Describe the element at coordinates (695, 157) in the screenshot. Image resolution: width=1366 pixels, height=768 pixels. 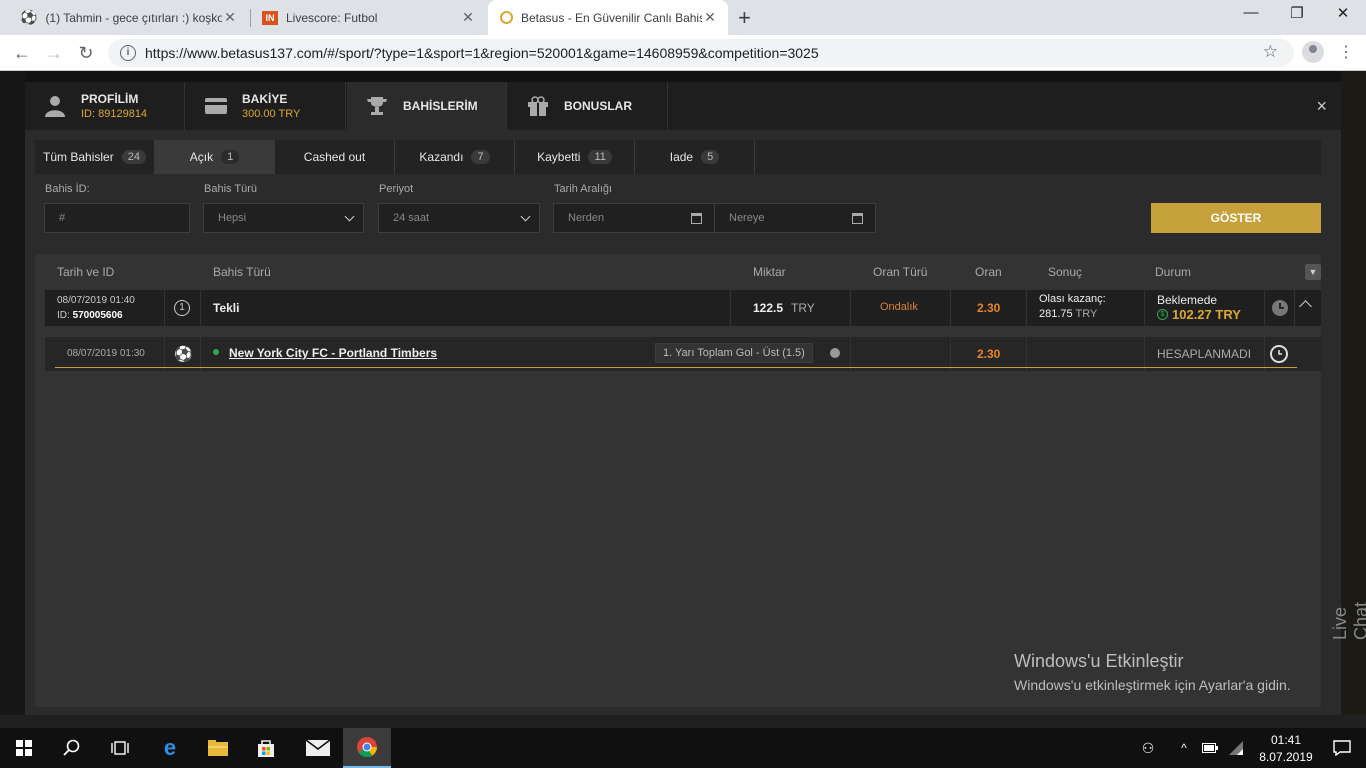
I see `filter-refund: Iade 5` at that location.